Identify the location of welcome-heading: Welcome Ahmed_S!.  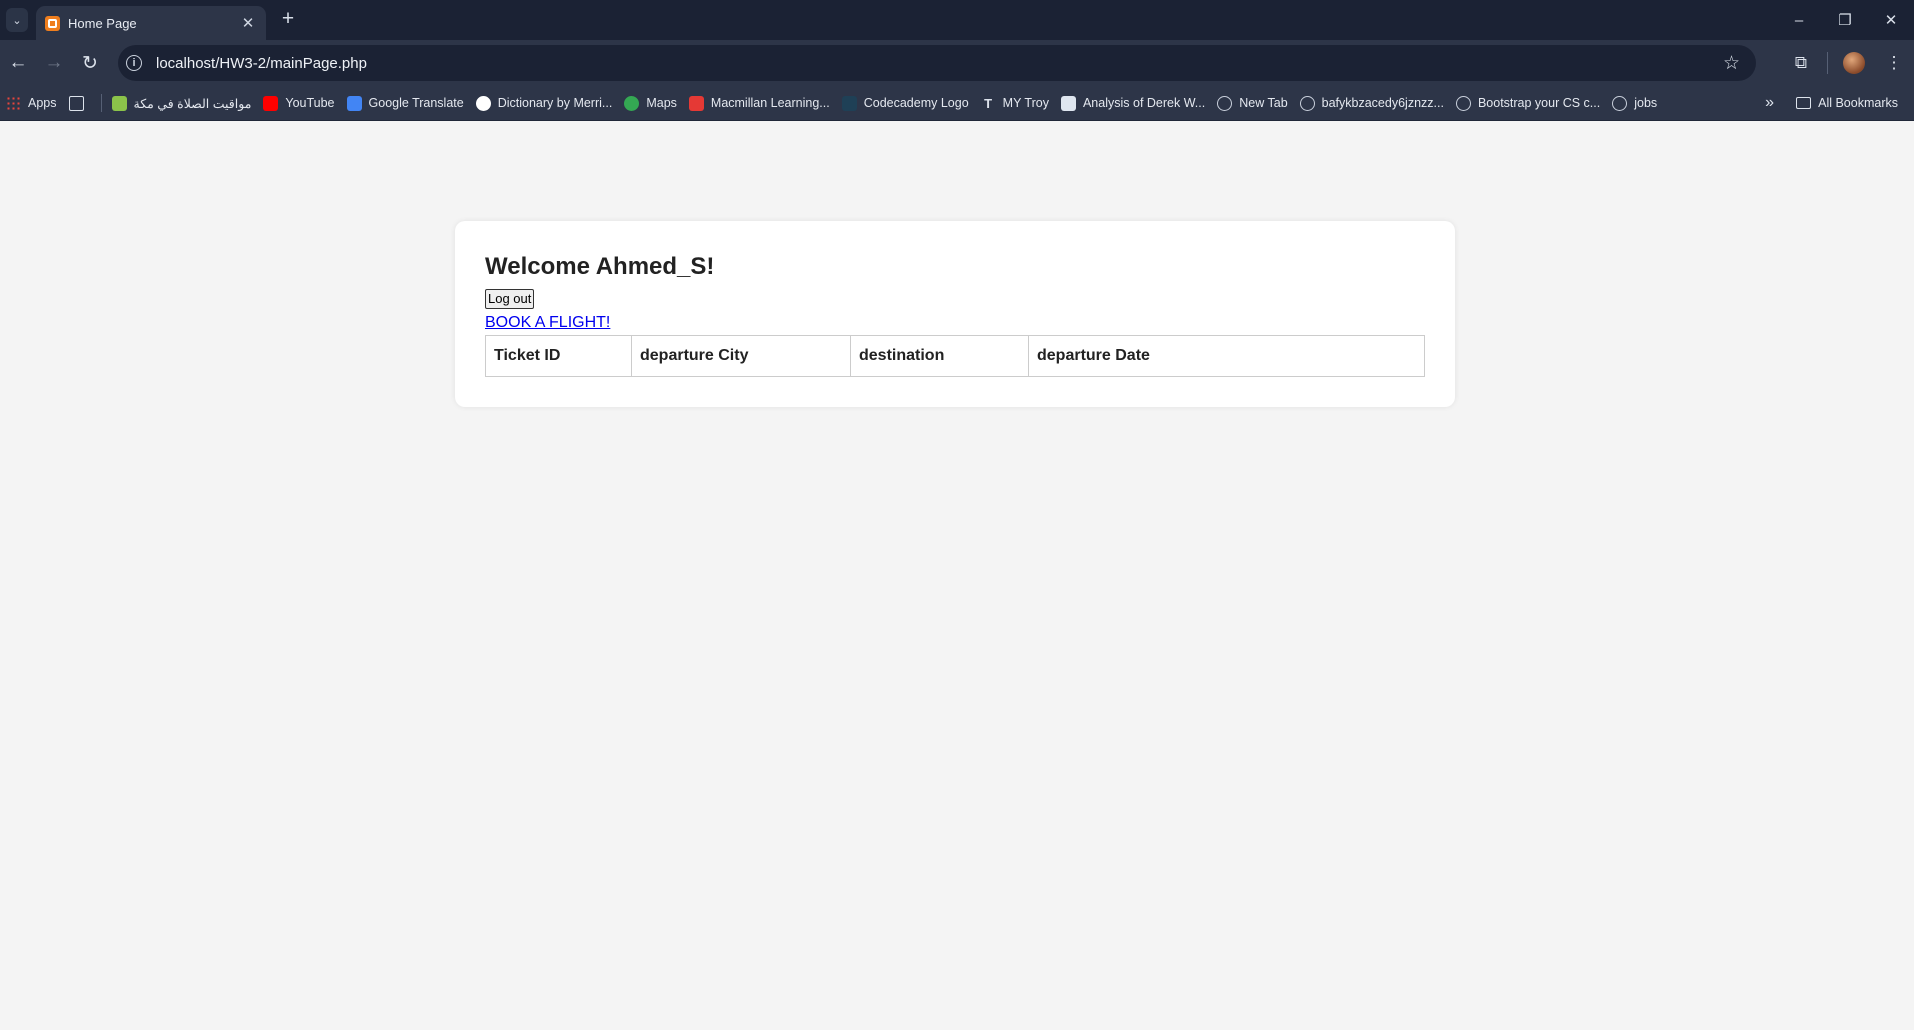
(600, 266).